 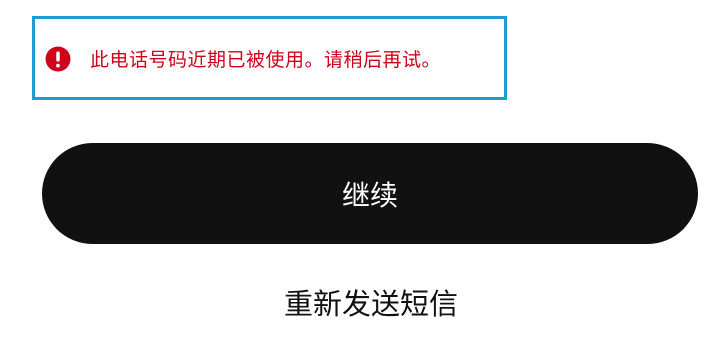 I want to click on resend-sms-link: 重新发送短信, so click(x=364, y=304).